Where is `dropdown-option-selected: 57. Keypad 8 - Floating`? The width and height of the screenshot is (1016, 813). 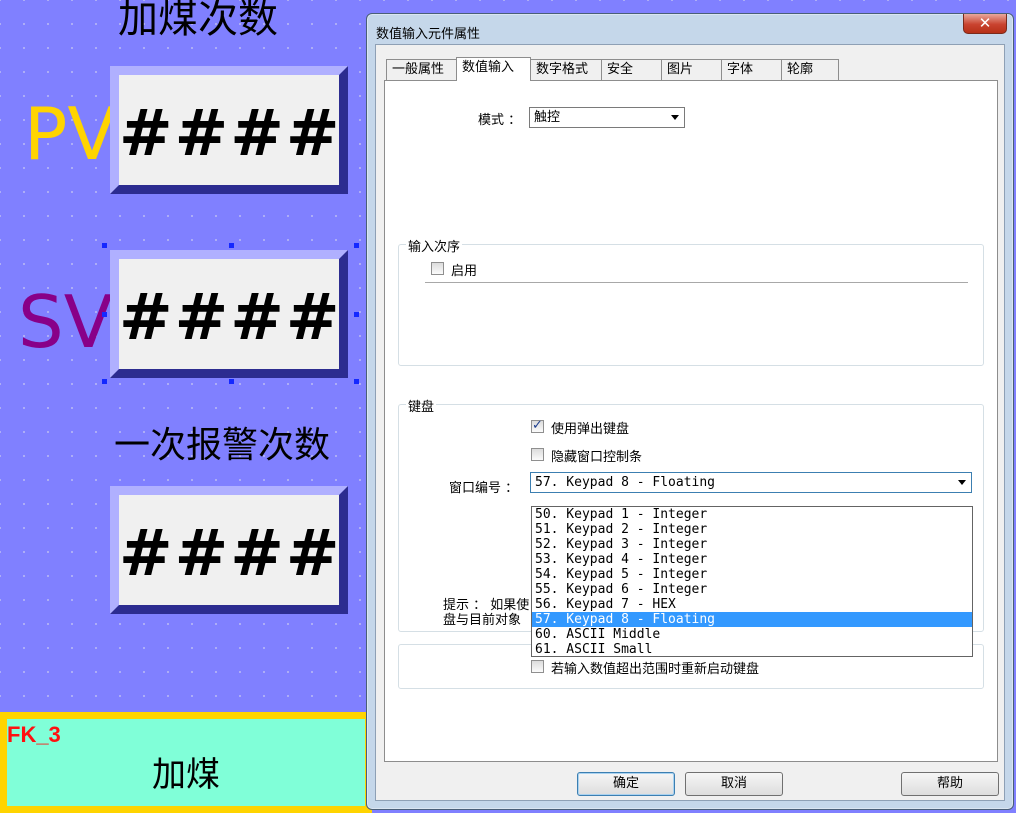 dropdown-option-selected: 57. Keypad 8 - Floating is located at coordinates (752, 619).